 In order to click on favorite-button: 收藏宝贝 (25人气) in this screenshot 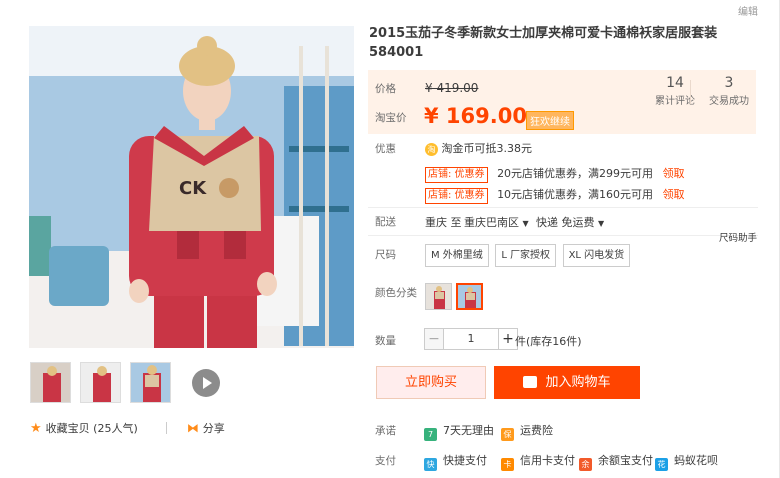, I will do `click(92, 428)`.